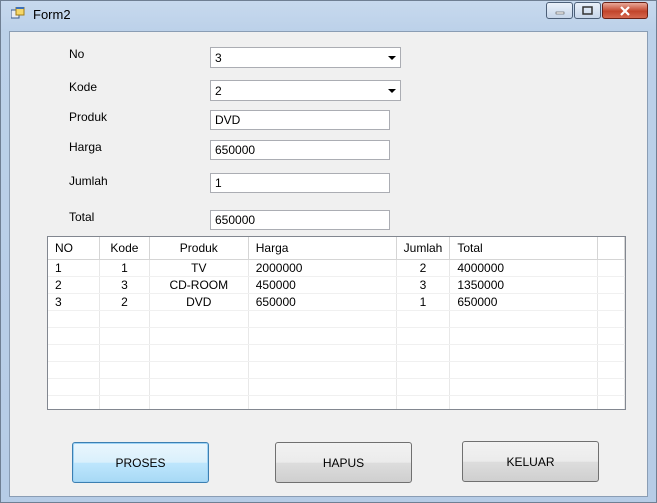 The image size is (657, 503). What do you see at coordinates (74, 285) in the screenshot?
I see `cell-no: 2` at bounding box center [74, 285].